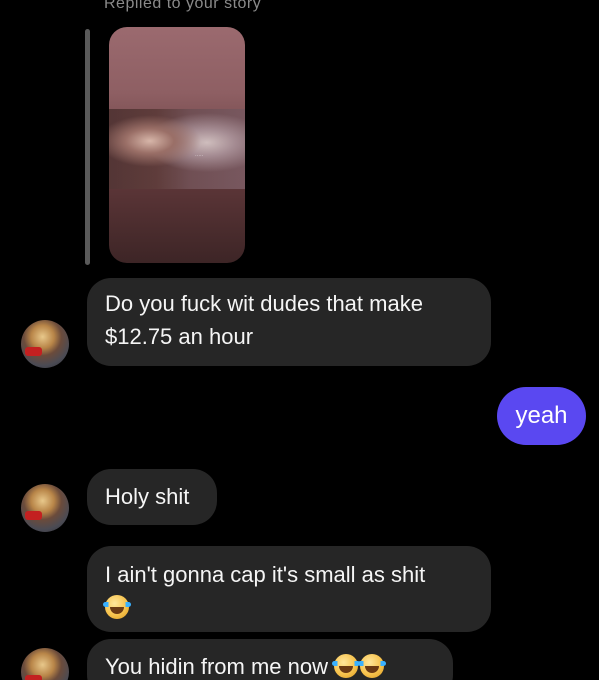 The width and height of the screenshot is (599, 680). What do you see at coordinates (199, 156) in the screenshot?
I see `story-watermark: ·····` at bounding box center [199, 156].